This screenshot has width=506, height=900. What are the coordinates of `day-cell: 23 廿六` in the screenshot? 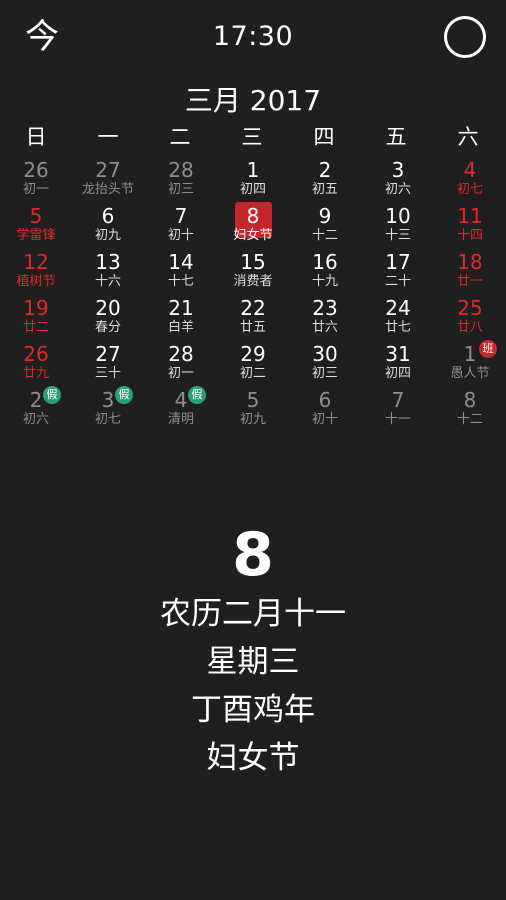 It's located at (325, 317).